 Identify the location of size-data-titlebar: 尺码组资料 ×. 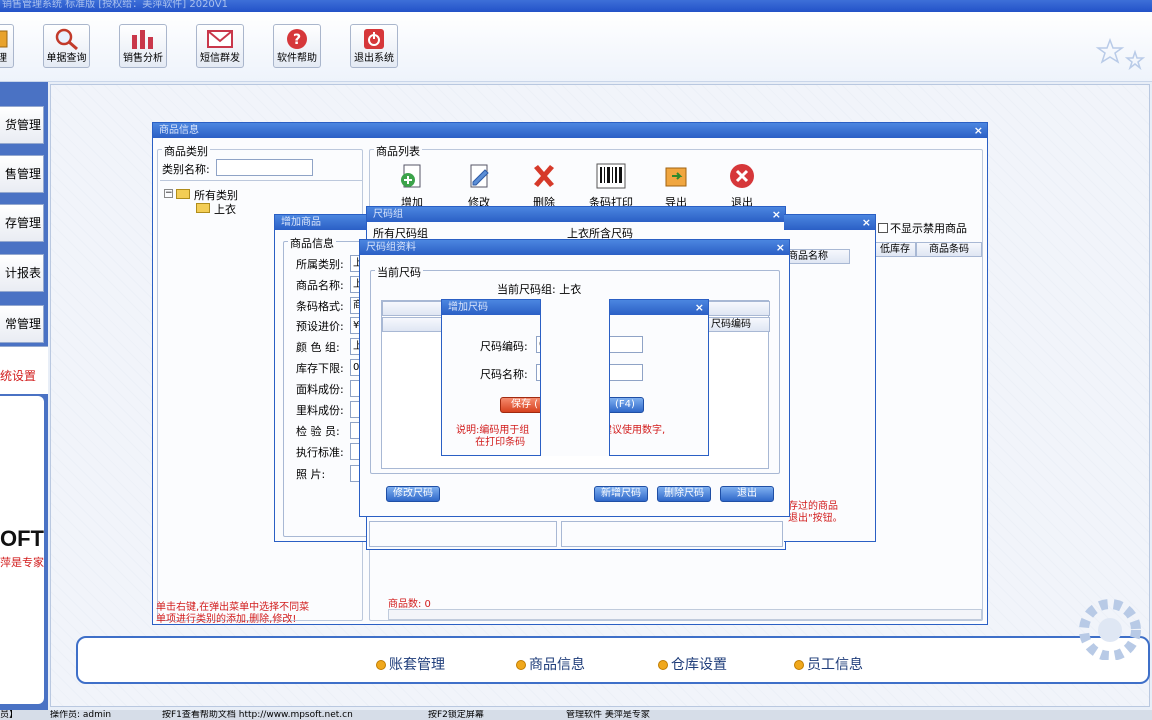
(574, 247).